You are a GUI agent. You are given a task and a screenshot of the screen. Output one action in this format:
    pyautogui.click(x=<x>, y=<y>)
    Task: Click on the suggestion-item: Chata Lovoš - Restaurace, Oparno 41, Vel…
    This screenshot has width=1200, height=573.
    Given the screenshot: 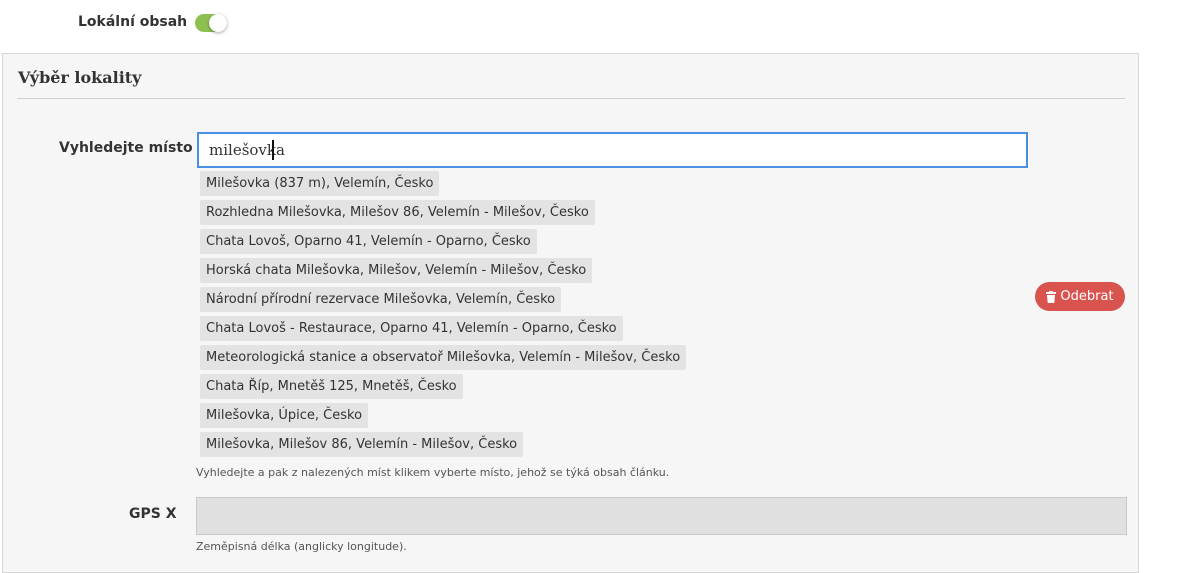 What is the action you would take?
    pyautogui.click(x=411, y=328)
    